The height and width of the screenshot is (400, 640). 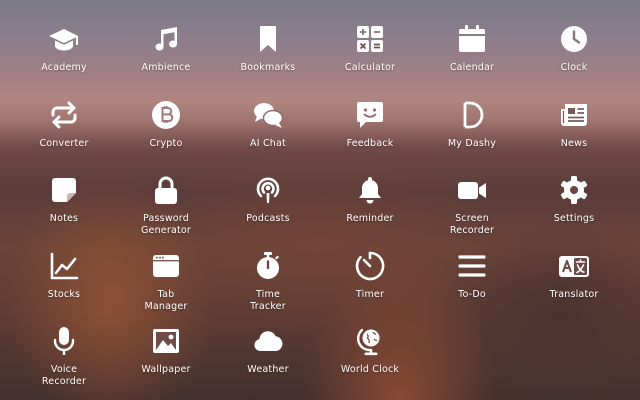 I want to click on app-label: Screen Recorder, so click(x=472, y=224).